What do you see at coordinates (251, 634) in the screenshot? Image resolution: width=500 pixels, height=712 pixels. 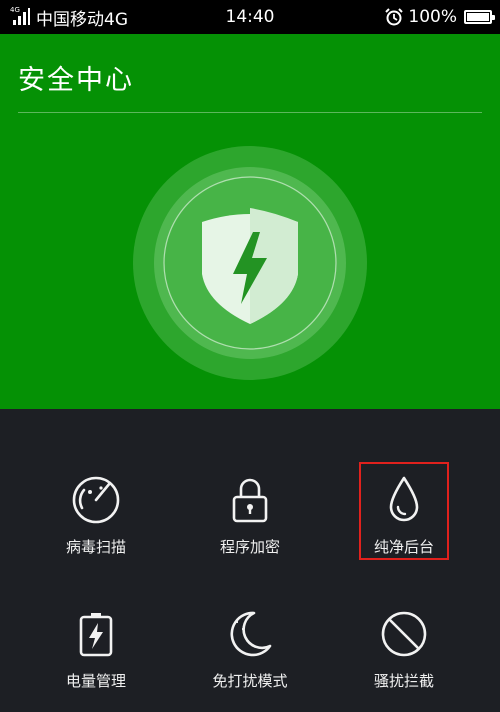 I see `moon-stars-icon` at bounding box center [251, 634].